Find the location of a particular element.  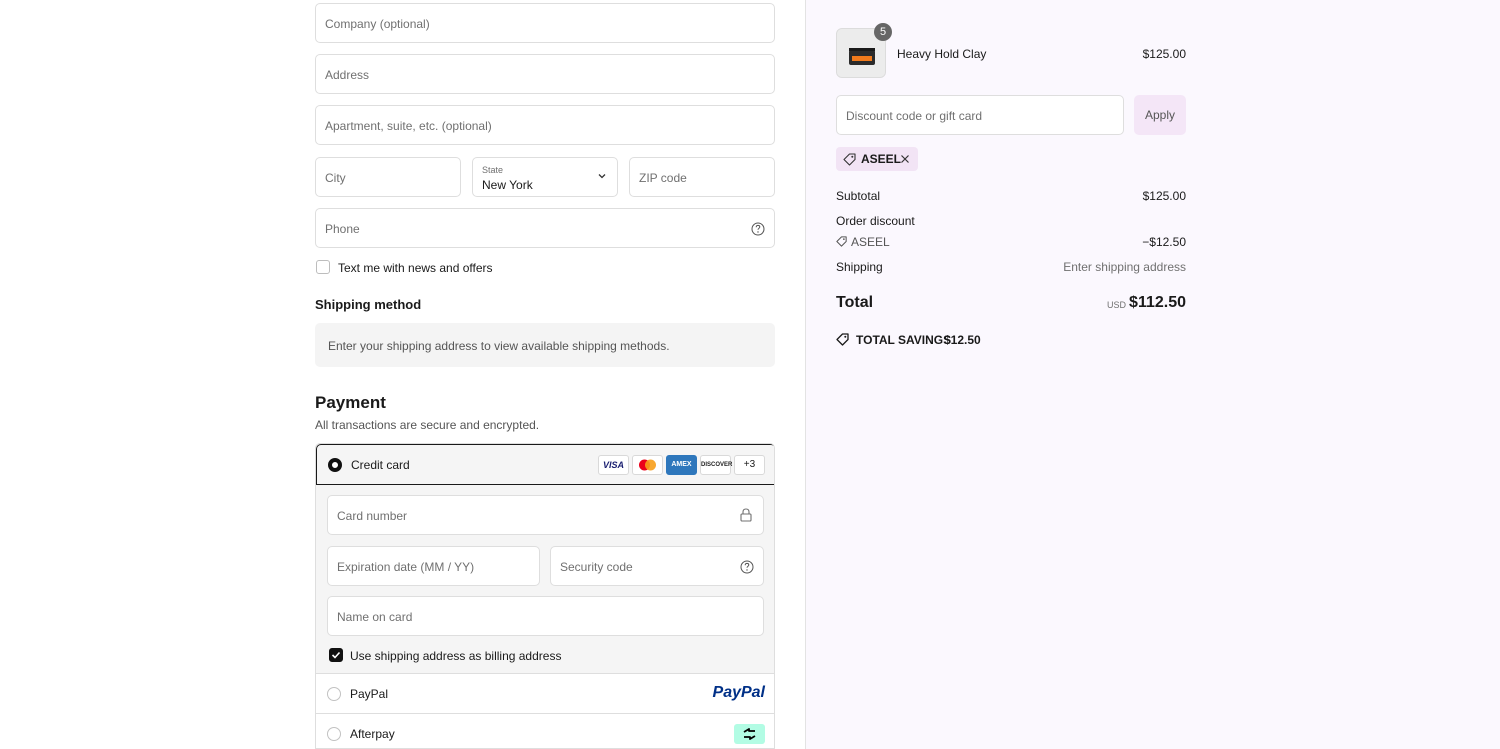

product-name: Heavy Hold Clay is located at coordinates (942, 54).